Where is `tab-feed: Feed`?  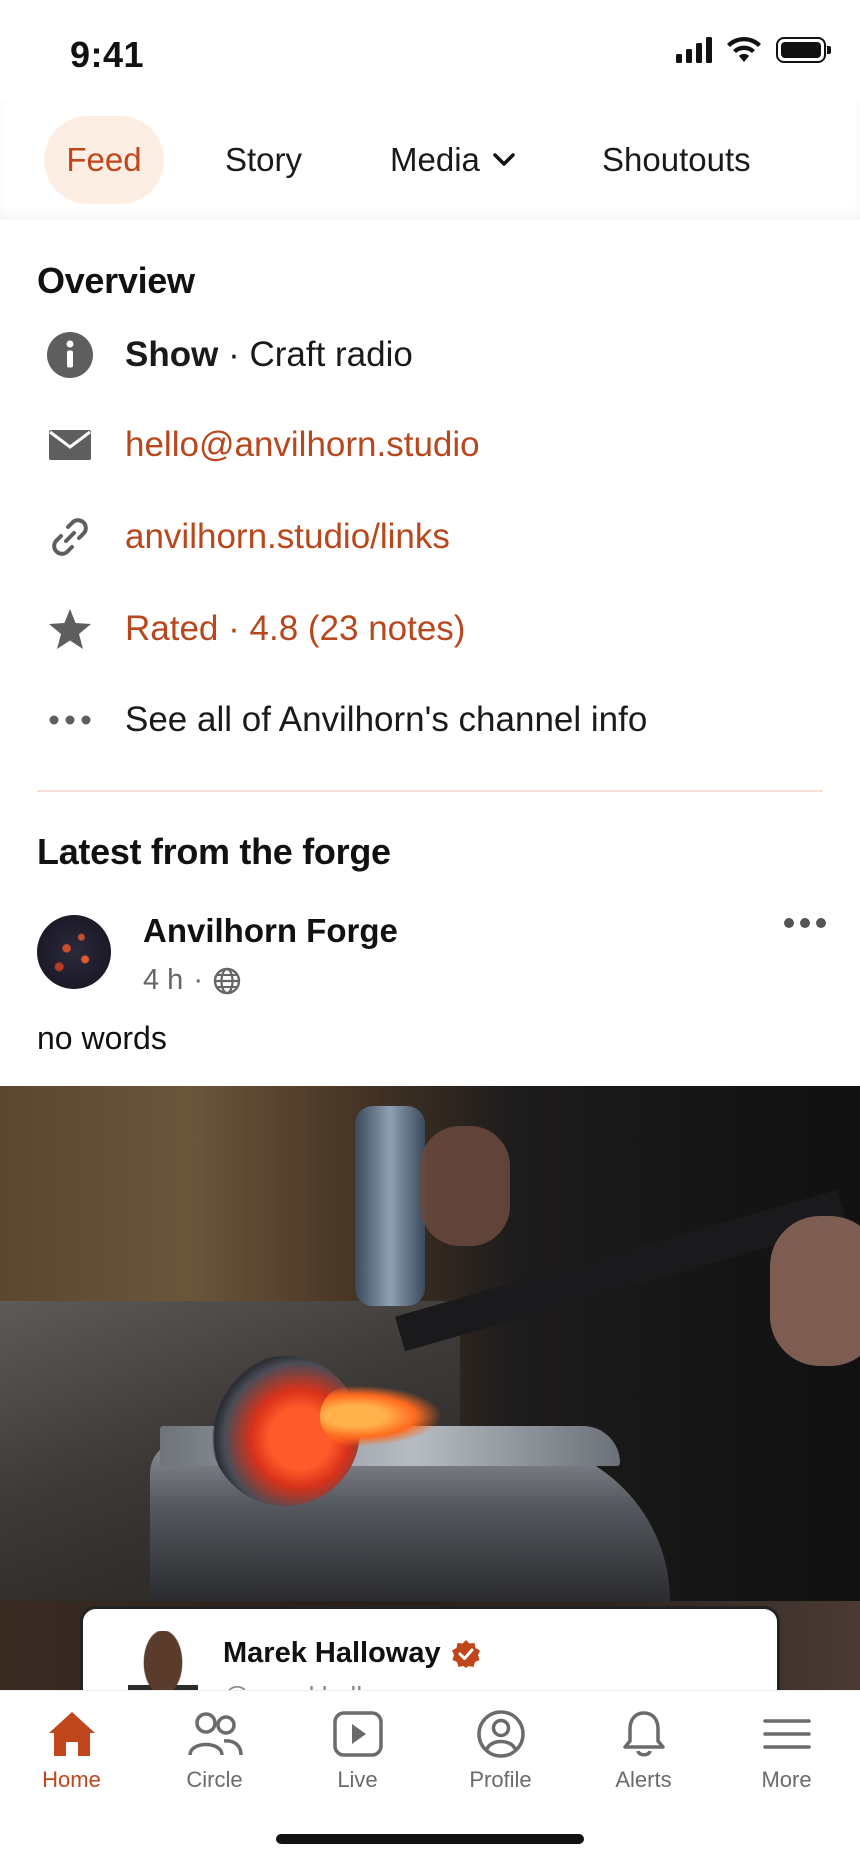 tab-feed: Feed is located at coordinates (104, 160).